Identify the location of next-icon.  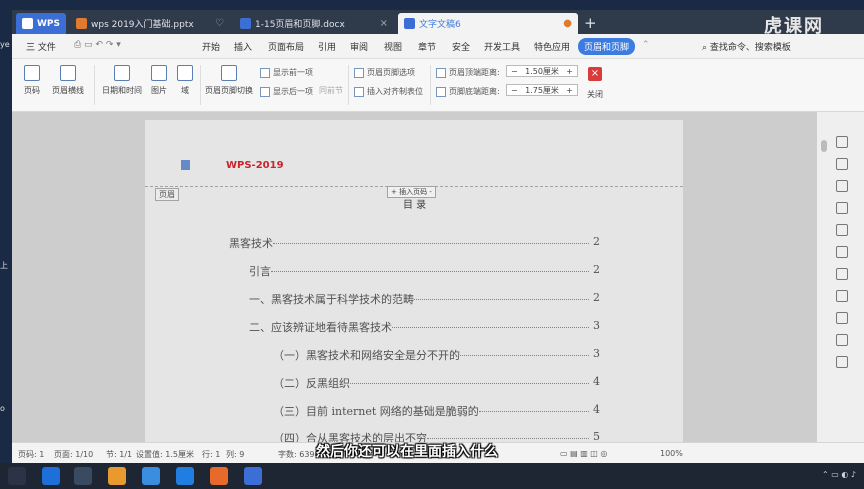
(265, 91).